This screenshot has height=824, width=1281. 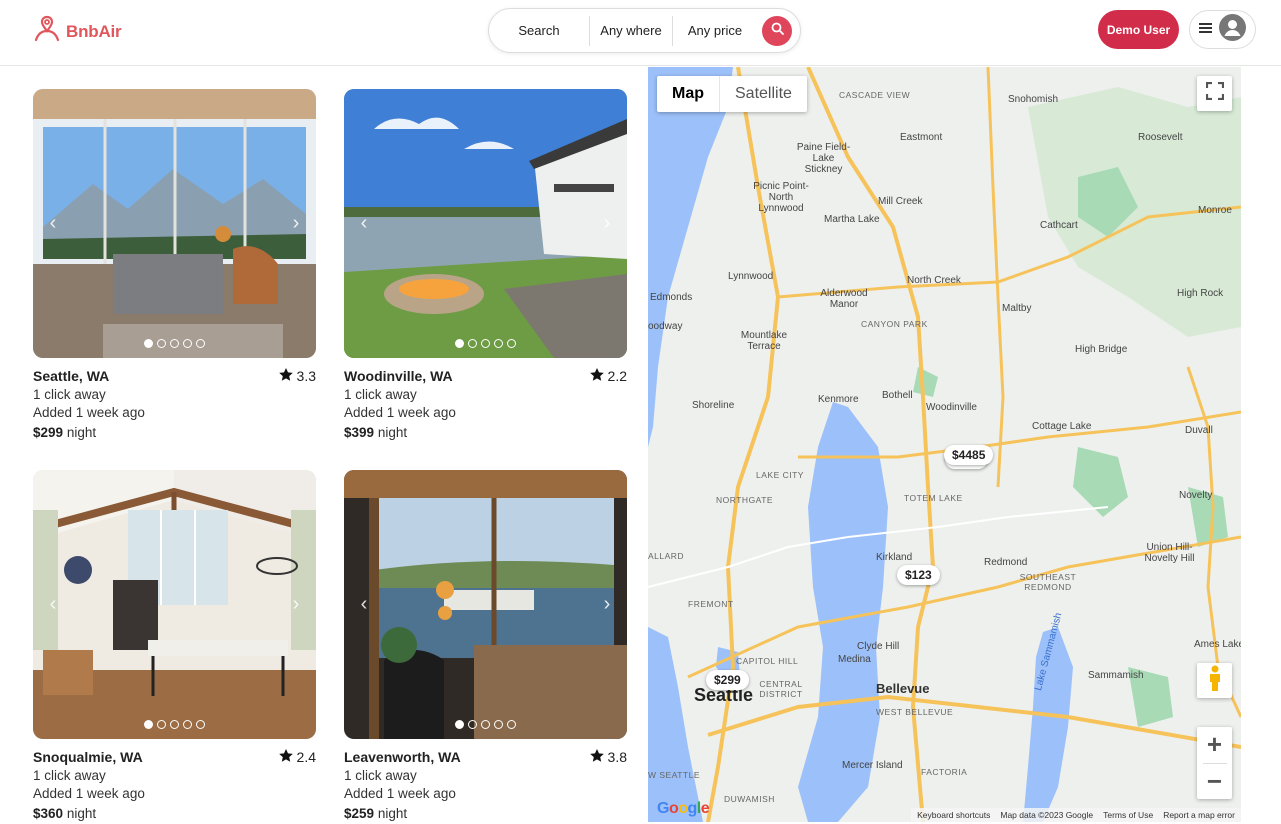 I want to click on demo-user-button: Demo User, so click(x=1138, y=29).